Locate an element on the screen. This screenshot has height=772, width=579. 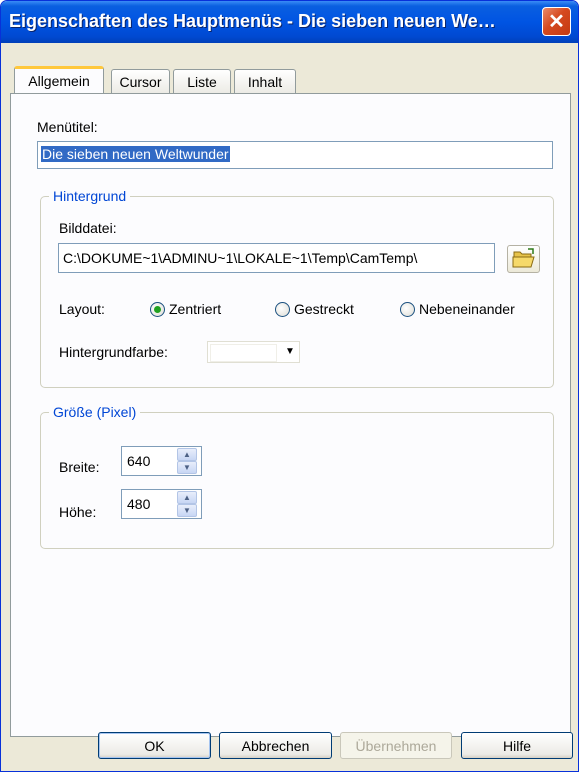
close-button: ✕ is located at coordinates (556, 21).